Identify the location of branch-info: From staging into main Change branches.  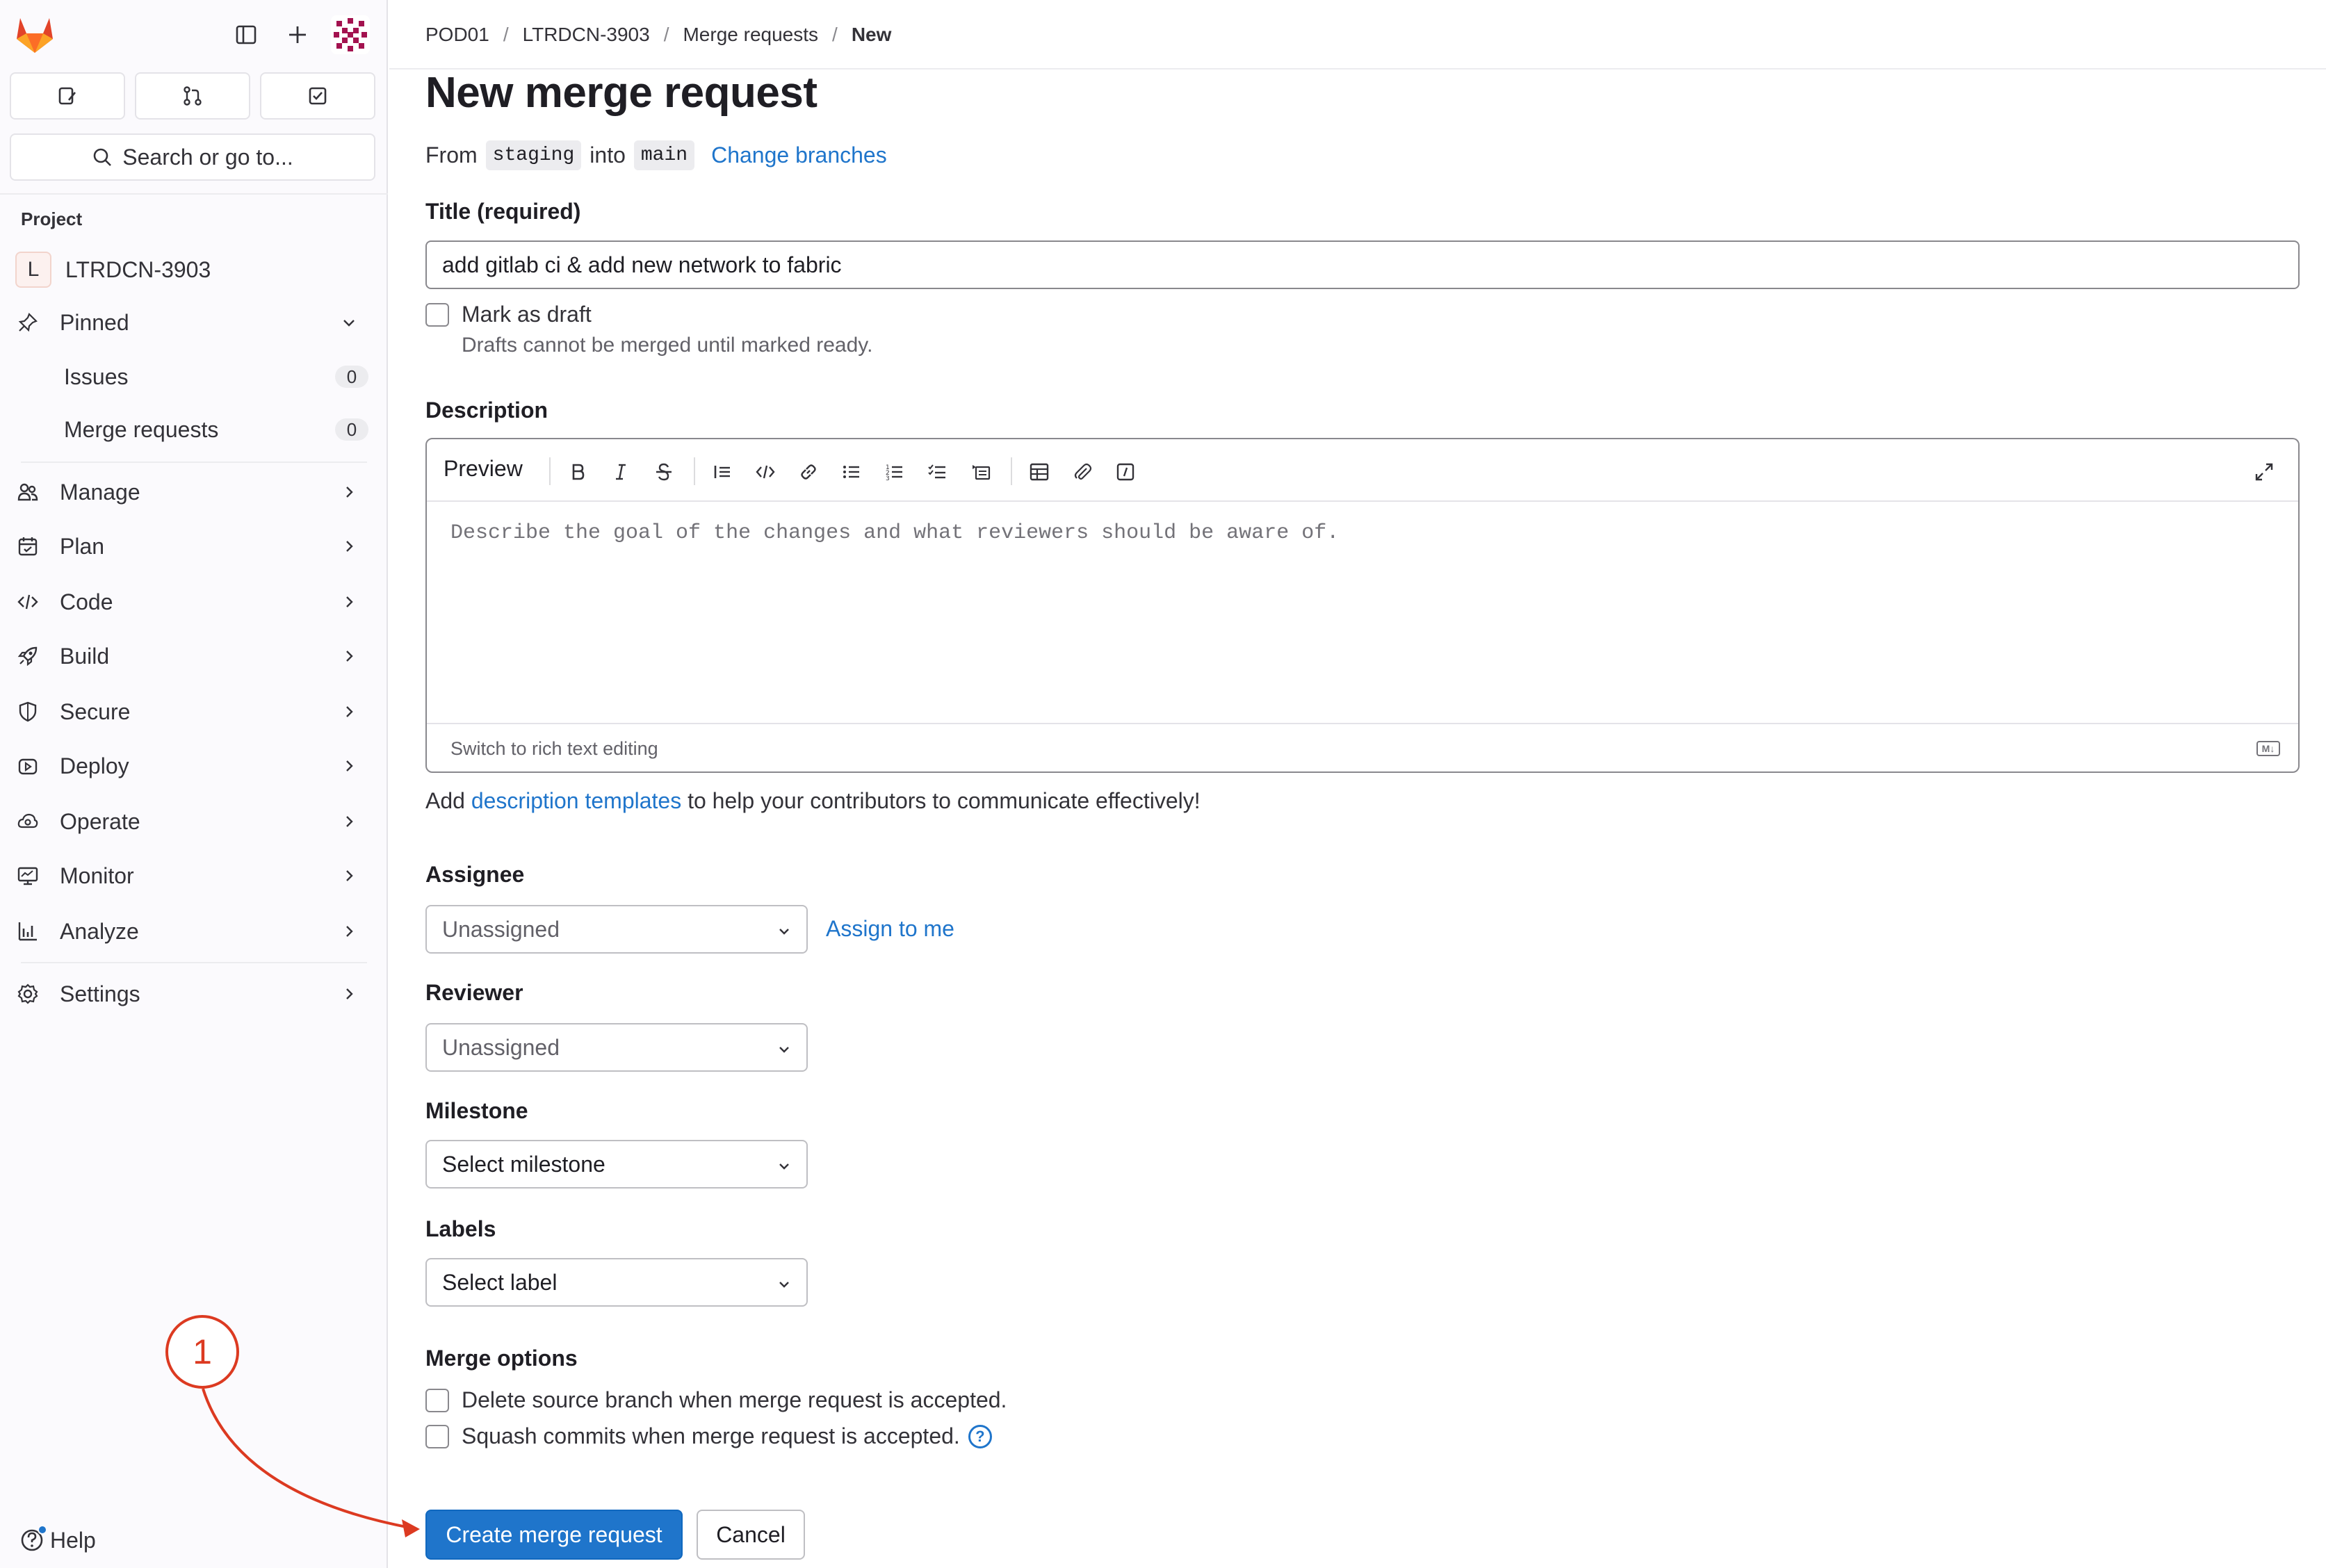
(656, 155).